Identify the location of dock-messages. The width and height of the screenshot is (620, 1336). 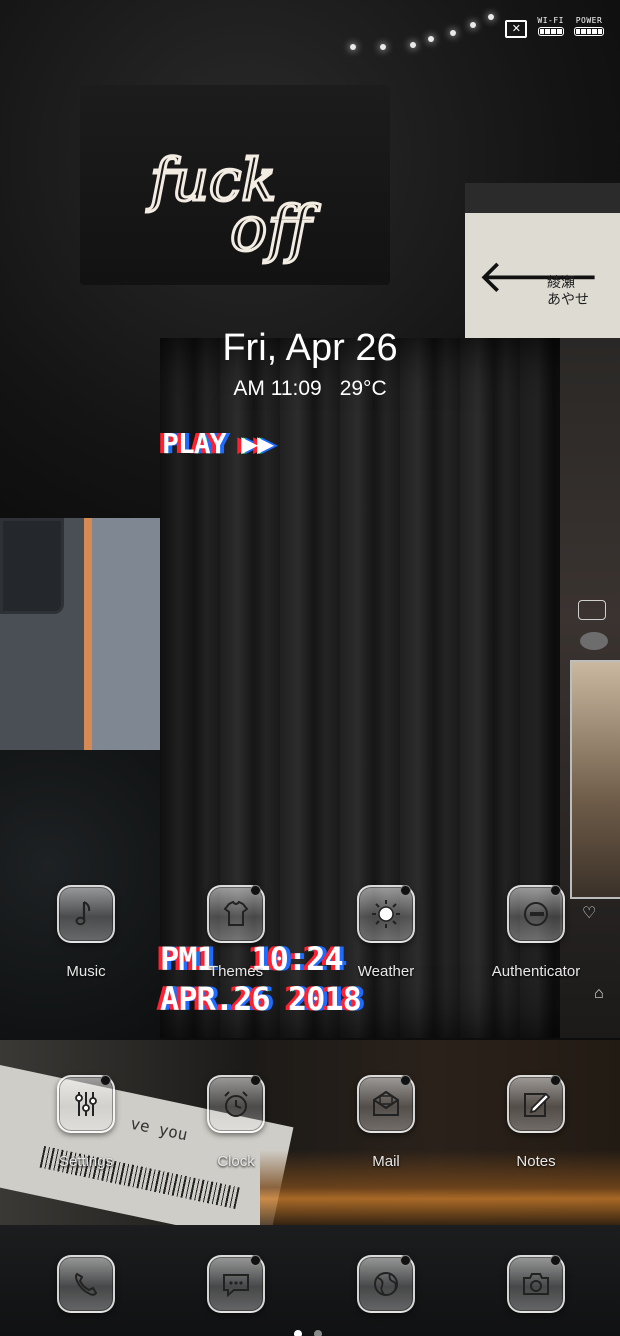
(236, 1284).